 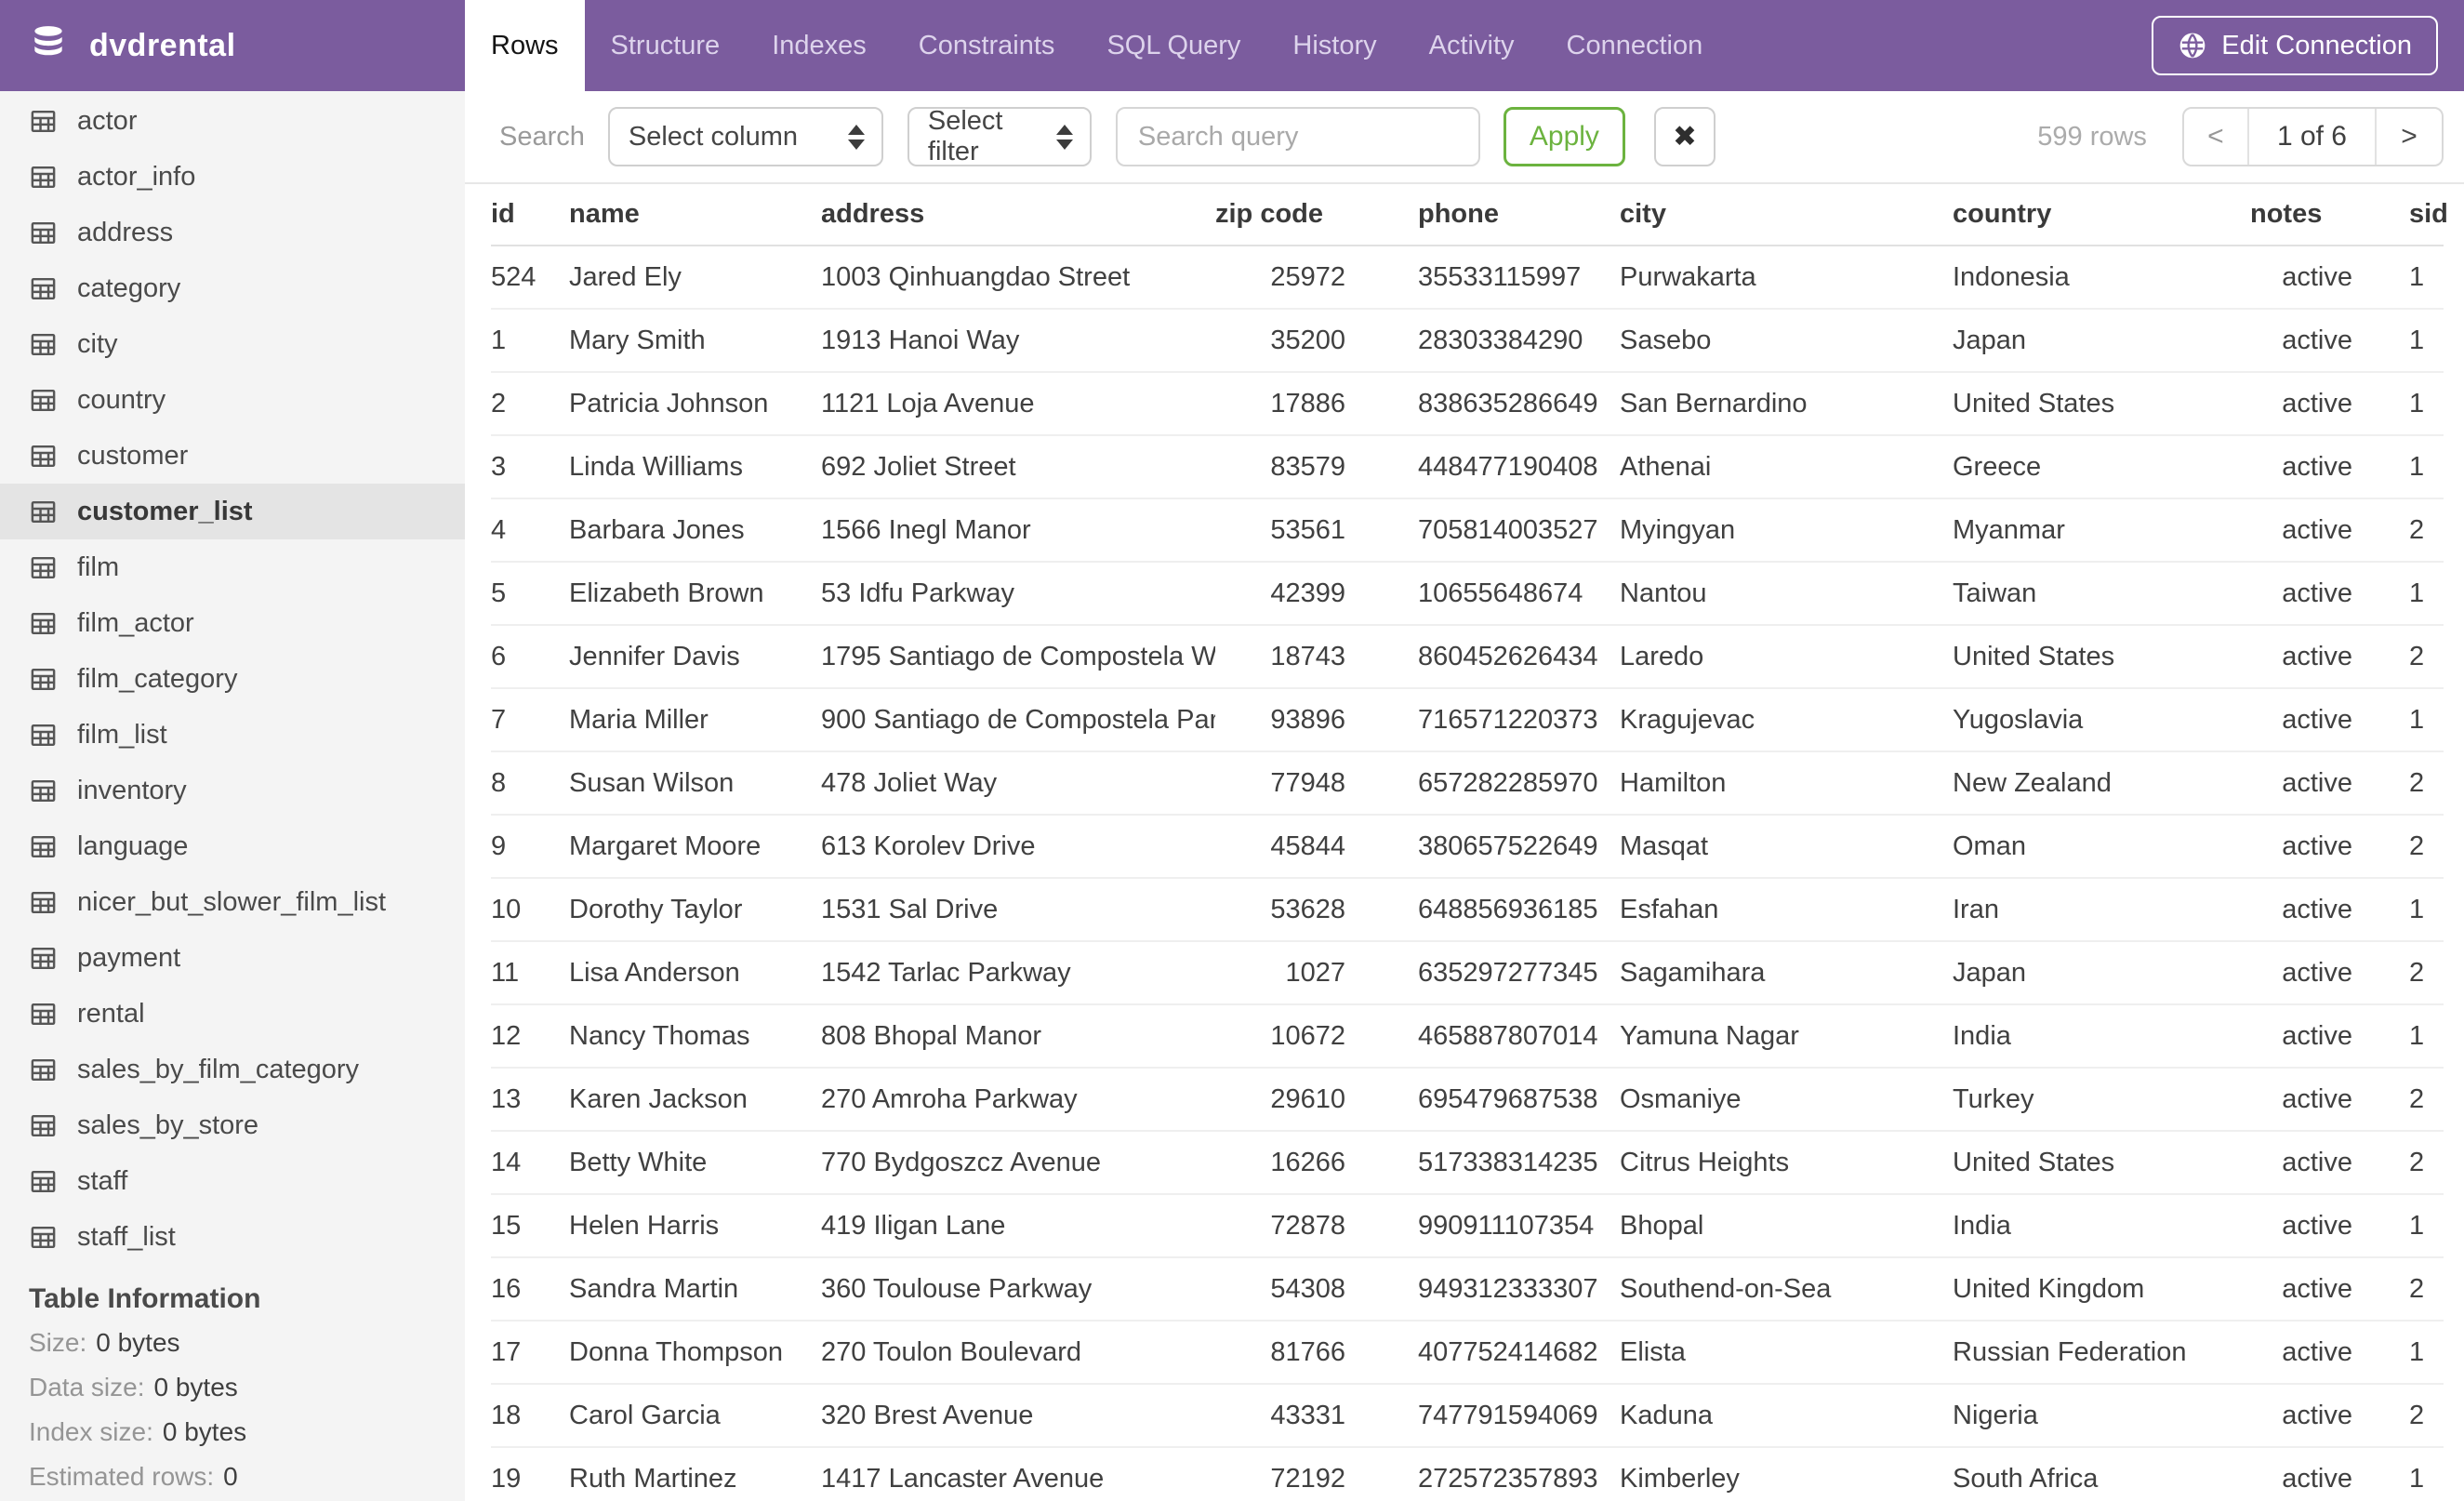 What do you see at coordinates (1786, 530) in the screenshot?
I see `cell-city: Myingyan` at bounding box center [1786, 530].